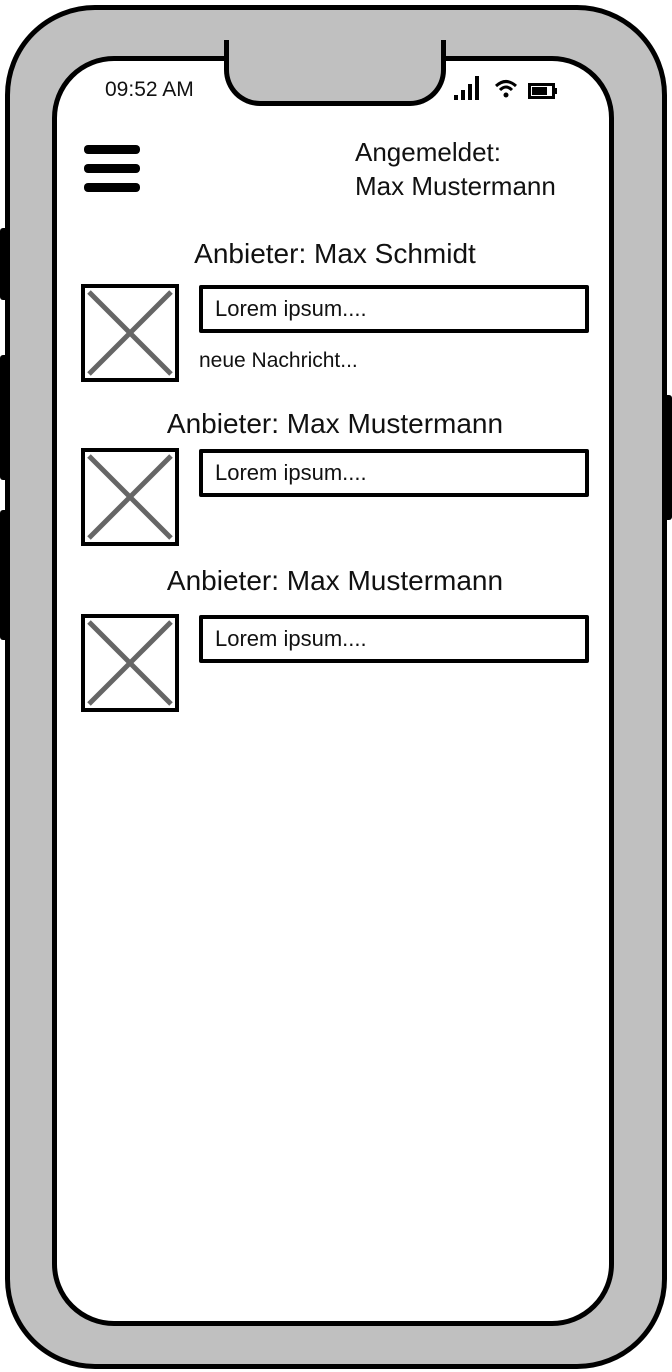 The image size is (672, 1372). Describe the element at coordinates (428, 152) in the screenshot. I see `logged-in-label: Angemeldet:` at that location.